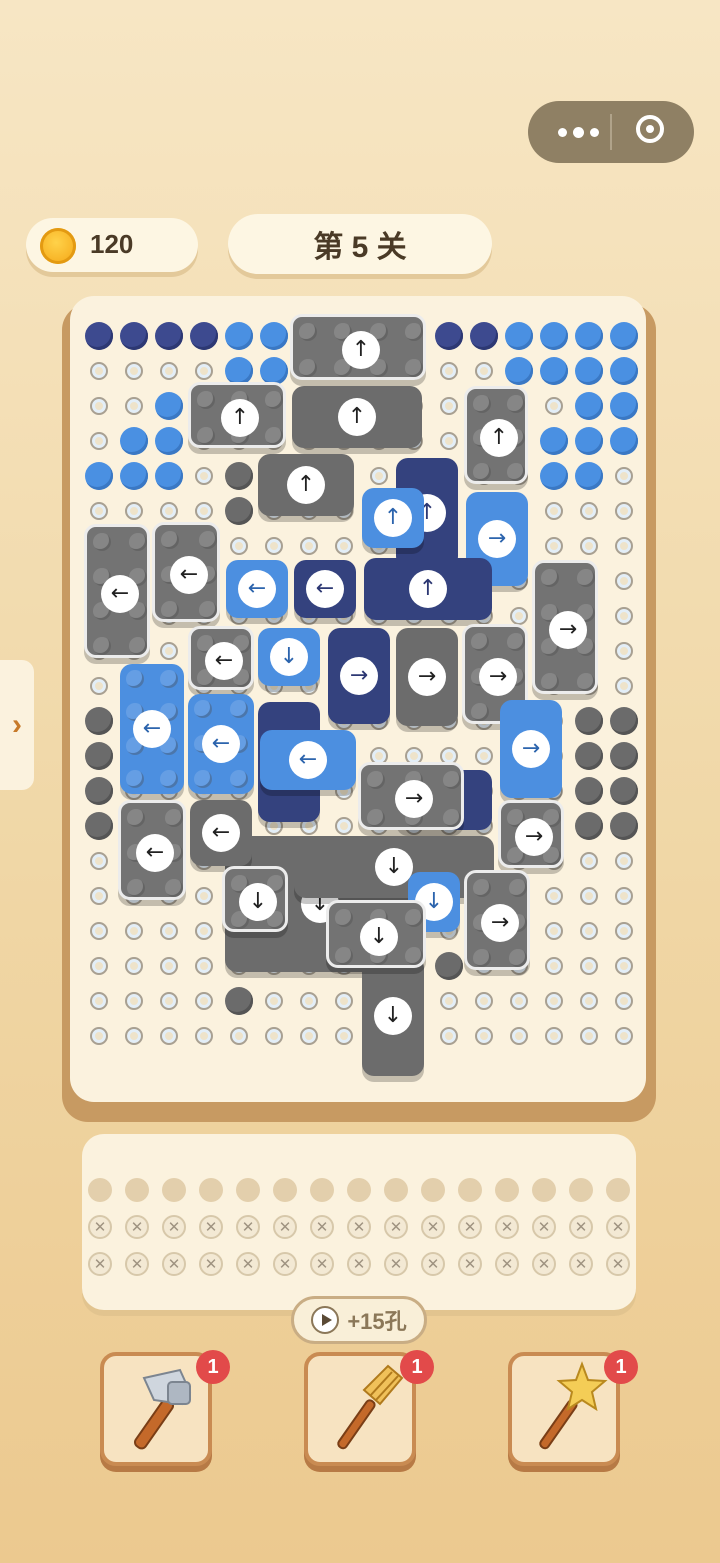 This screenshot has height=1563, width=720. What do you see at coordinates (621, 1367) in the screenshot?
I see `wand-count-badge: 1` at bounding box center [621, 1367].